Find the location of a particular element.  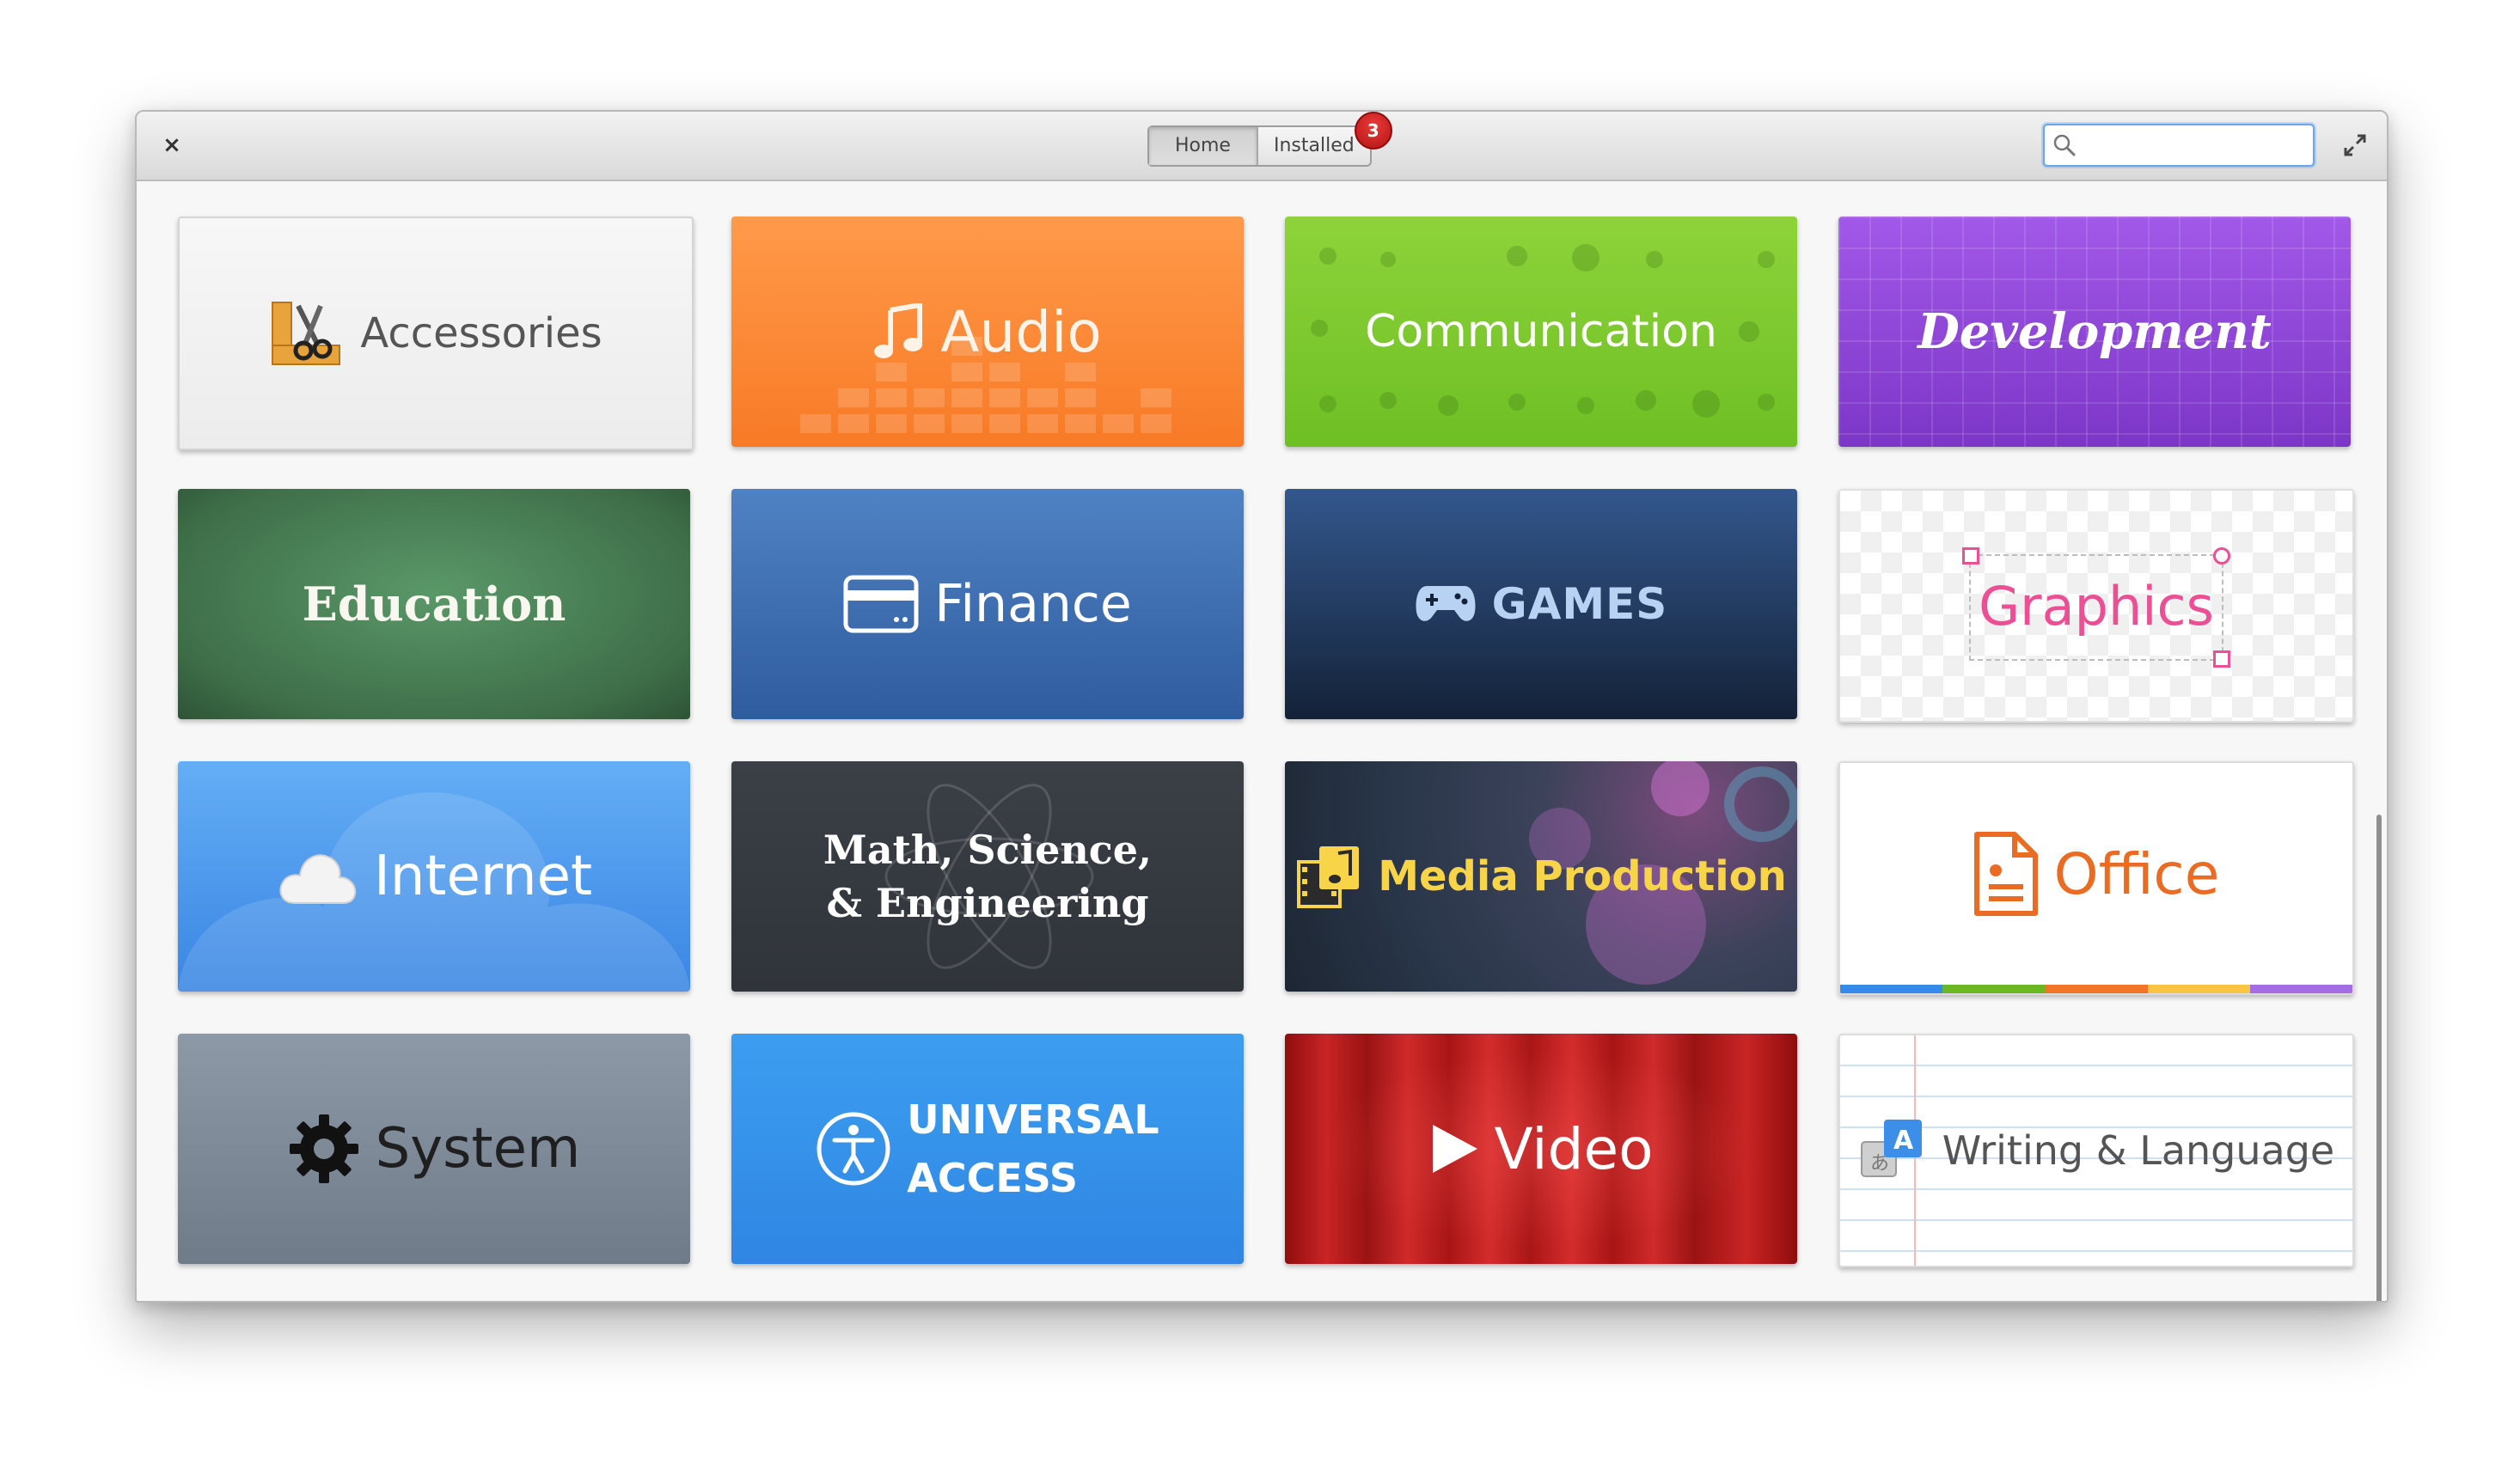

category-label: System is located at coordinates (478, 1149).